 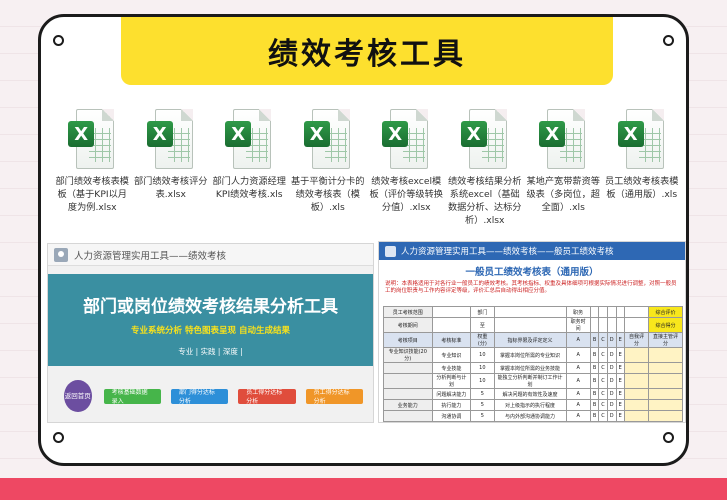 I want to click on file-item: X 员工绩效考核表模板（通用版）.xls, so click(x=642, y=179).